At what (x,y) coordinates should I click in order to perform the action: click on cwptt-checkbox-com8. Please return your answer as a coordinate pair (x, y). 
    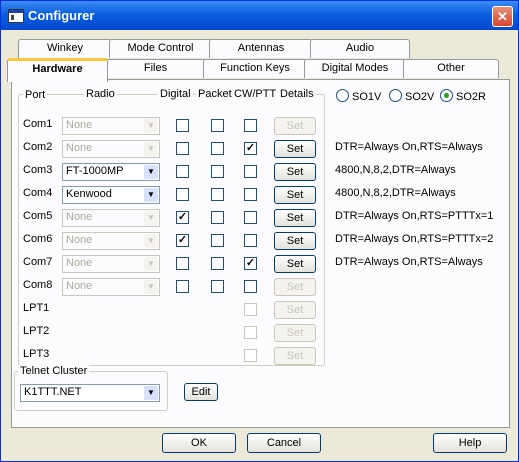
    Looking at the image, I should click on (250, 286).